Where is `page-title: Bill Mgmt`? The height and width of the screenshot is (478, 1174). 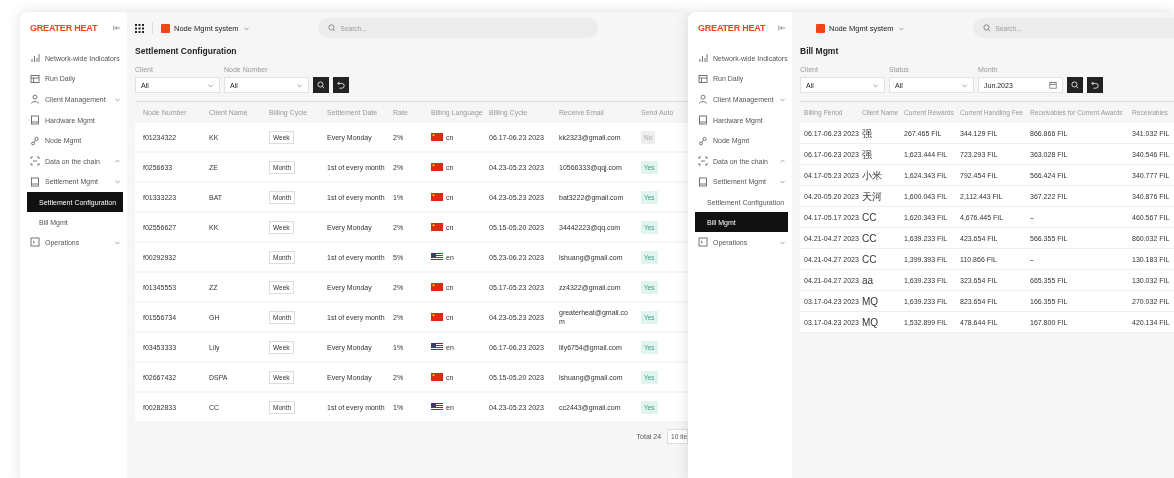 page-title: Bill Mgmt is located at coordinates (820, 51).